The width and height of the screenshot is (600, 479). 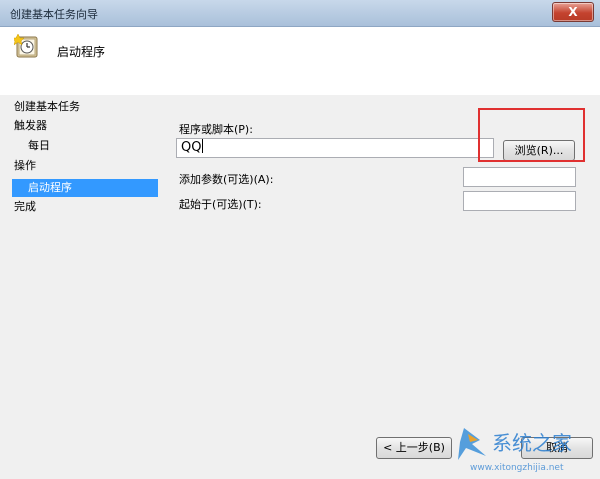 I want to click on page-title: 启动程序, so click(x=81, y=52).